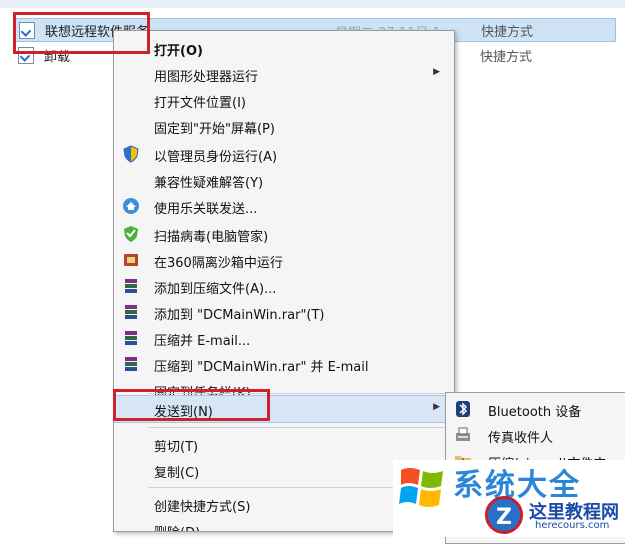 This screenshot has width=625, height=544. What do you see at coordinates (261, 367) in the screenshot?
I see `menu-item-label: 压缩到 "DCMainWin.rar" 并 E-mail` at bounding box center [261, 367].